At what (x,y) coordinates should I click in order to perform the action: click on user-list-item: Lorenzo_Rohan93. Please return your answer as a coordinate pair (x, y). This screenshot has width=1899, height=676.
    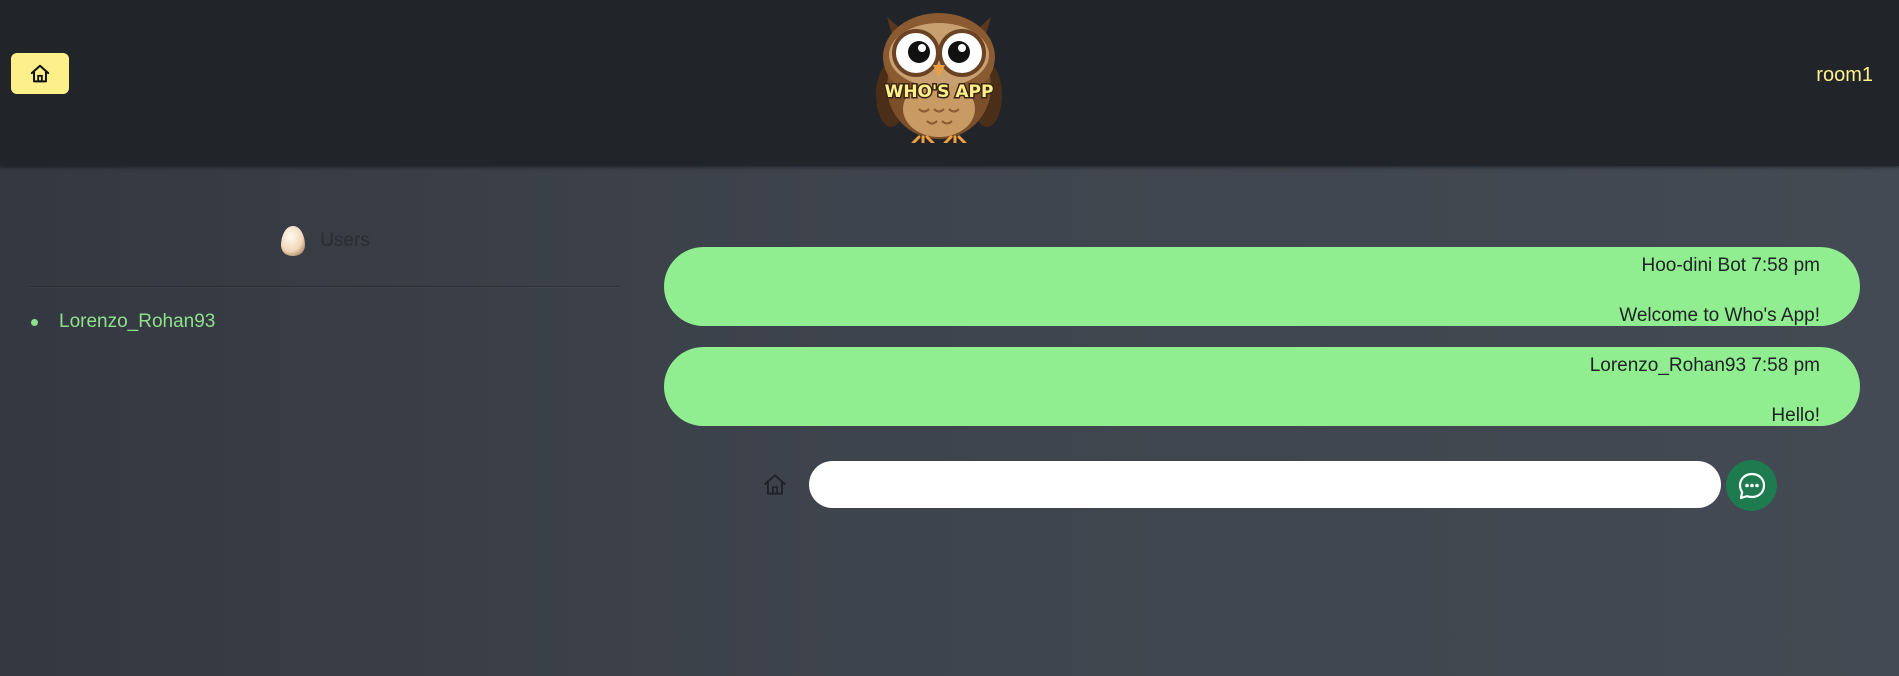
    Looking at the image, I should click on (325, 322).